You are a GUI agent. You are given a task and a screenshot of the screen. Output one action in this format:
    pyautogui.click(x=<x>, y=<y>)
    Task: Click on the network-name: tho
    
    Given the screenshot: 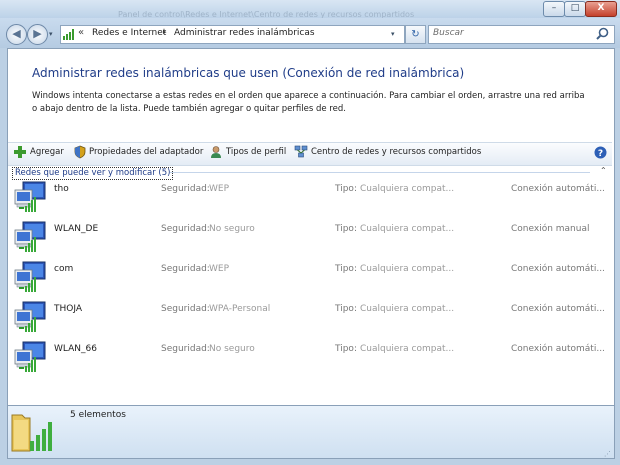 What is the action you would take?
    pyautogui.click(x=61, y=189)
    